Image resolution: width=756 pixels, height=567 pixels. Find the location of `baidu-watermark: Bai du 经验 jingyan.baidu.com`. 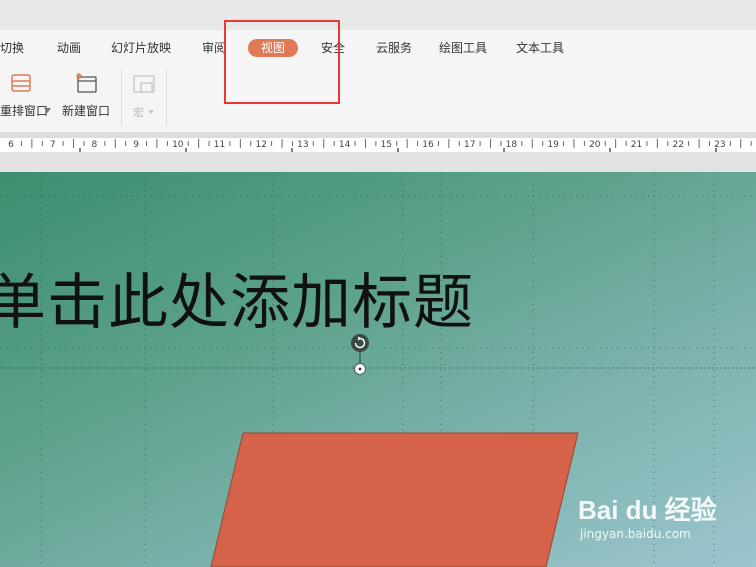

baidu-watermark: Bai du 经验 jingyan.baidu.com is located at coordinates (647, 515).